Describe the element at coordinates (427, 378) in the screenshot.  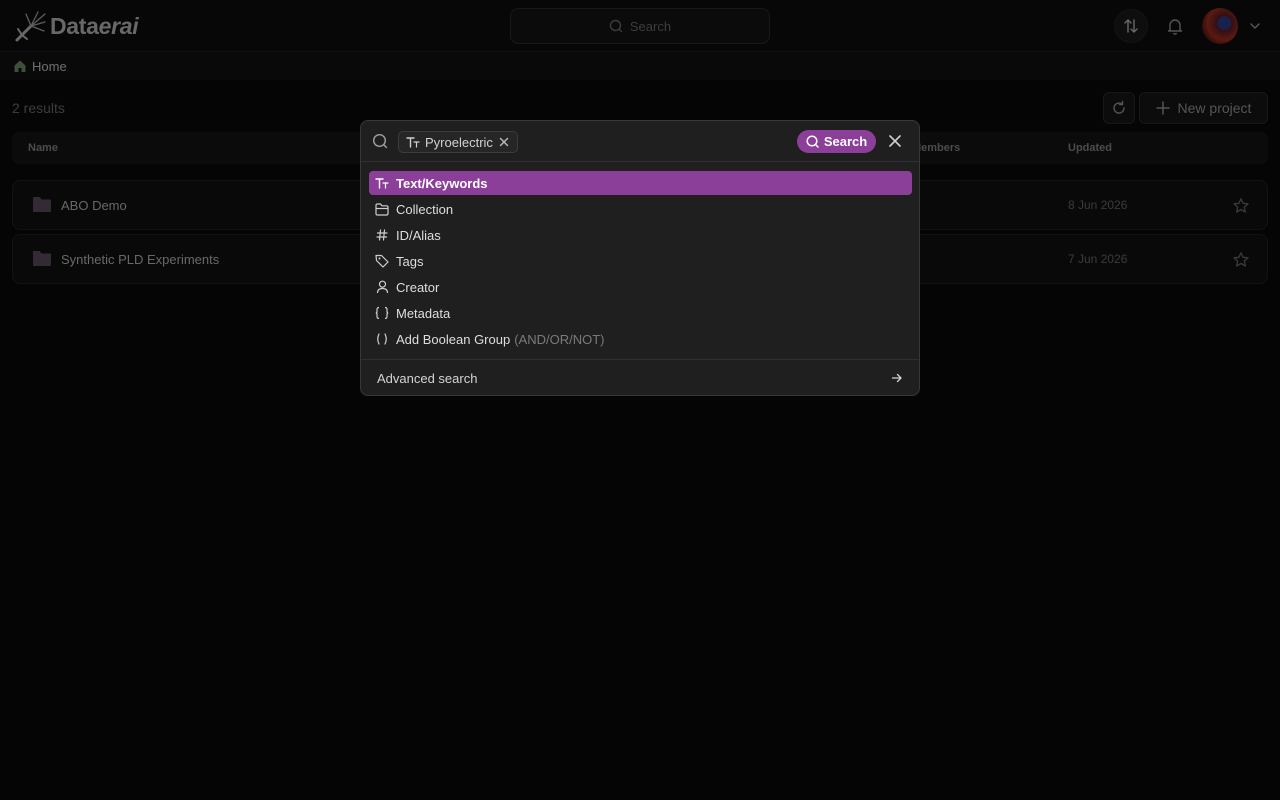
I see `advanced-search-label: Advanced search` at that location.